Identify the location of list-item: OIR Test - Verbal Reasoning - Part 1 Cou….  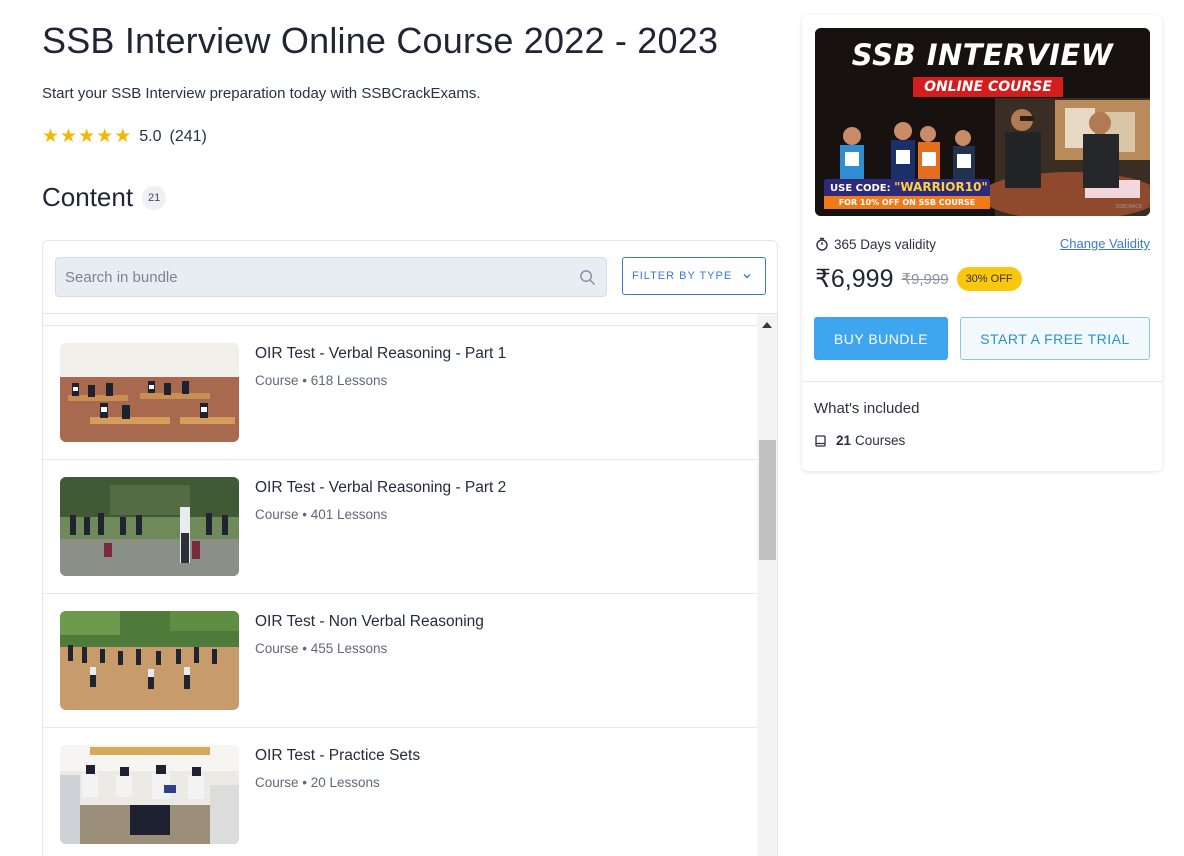
(400, 392).